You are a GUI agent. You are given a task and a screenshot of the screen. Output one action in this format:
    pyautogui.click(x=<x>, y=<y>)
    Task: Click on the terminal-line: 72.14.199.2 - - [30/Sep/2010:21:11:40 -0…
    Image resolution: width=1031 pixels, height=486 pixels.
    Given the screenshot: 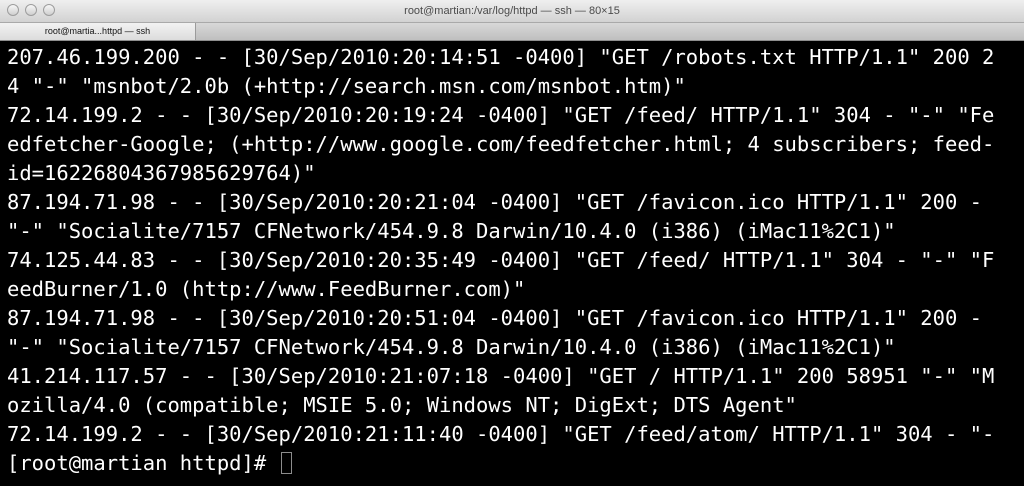 What is the action you would take?
    pyautogui.click(x=501, y=434)
    